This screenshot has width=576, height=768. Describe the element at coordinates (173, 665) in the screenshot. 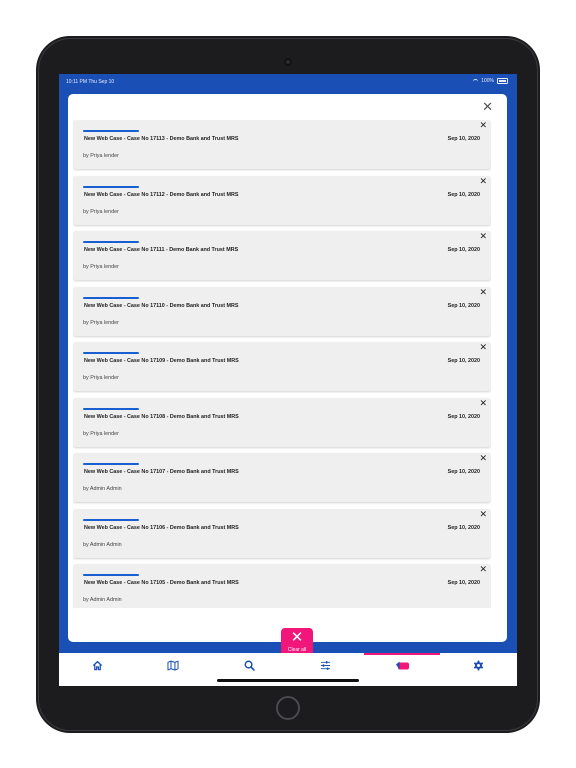

I see `map-icon` at that location.